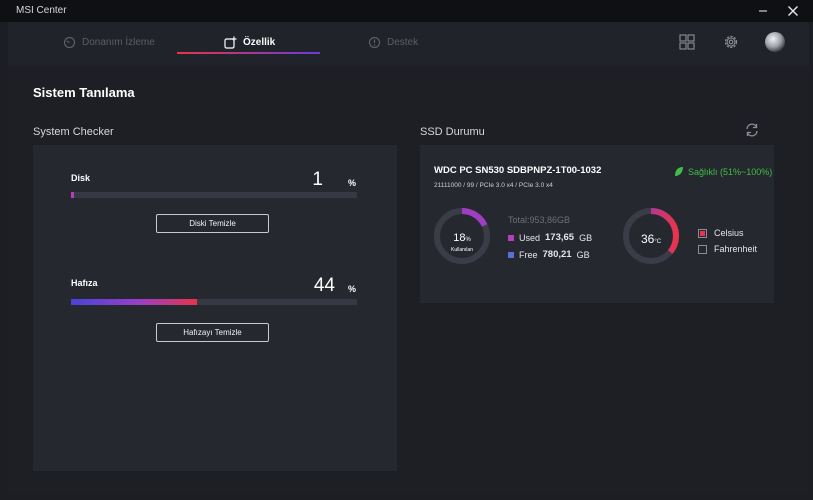 Image resolution: width=813 pixels, height=500 pixels. I want to click on celsius-label: Celsius, so click(729, 233).